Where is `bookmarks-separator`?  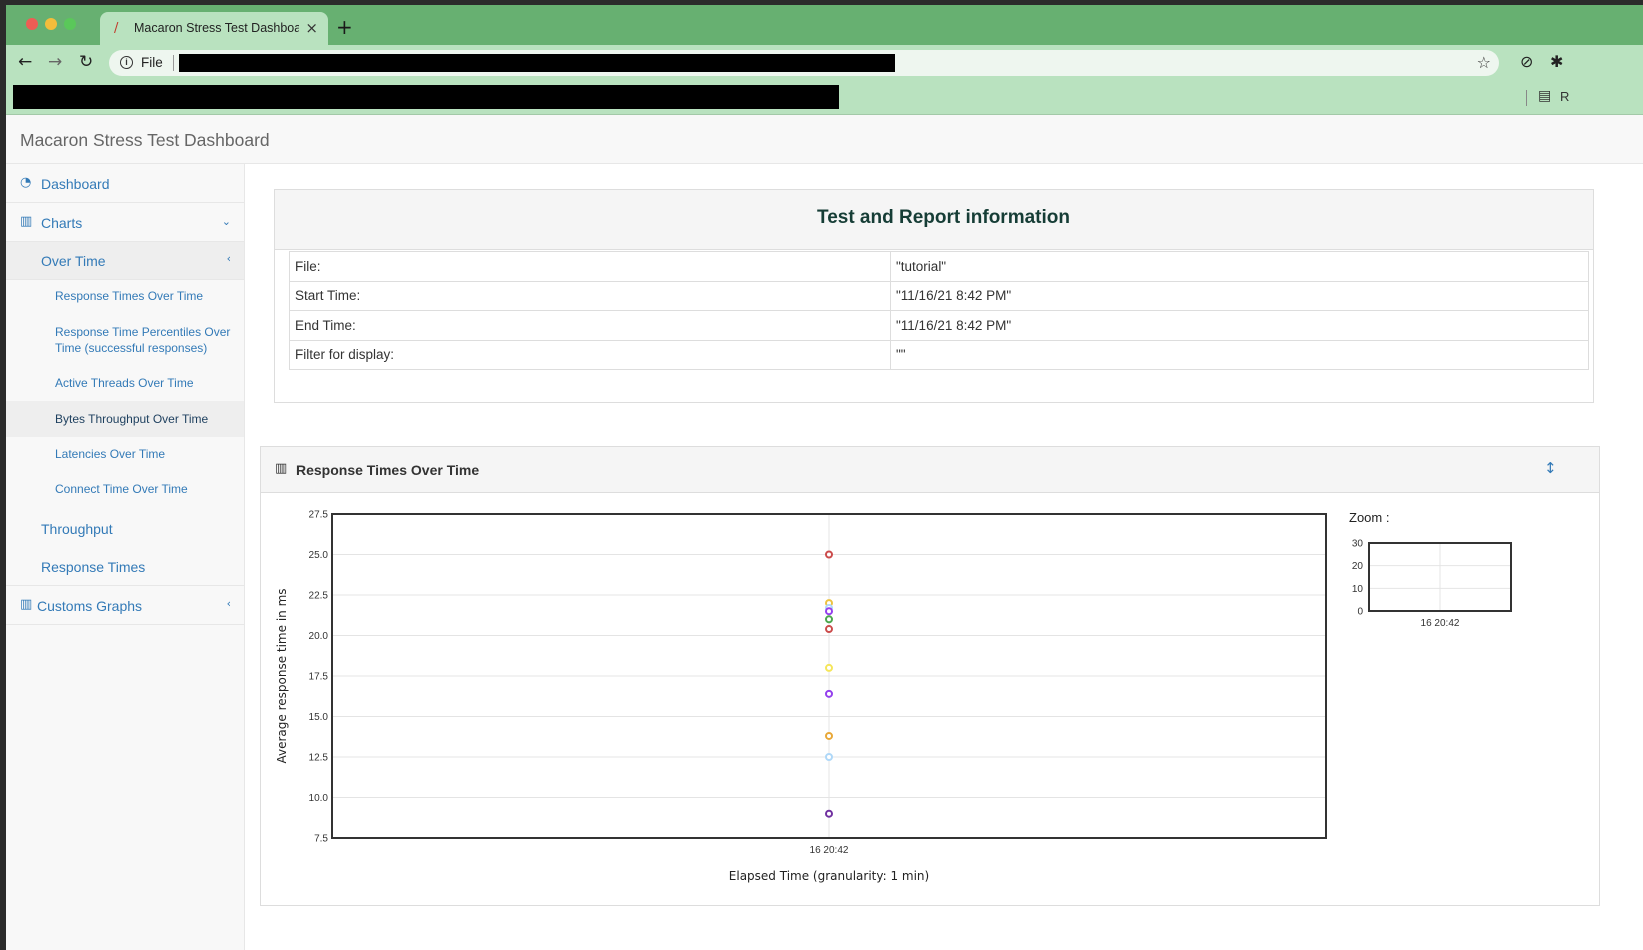
bookmarks-separator is located at coordinates (1526, 98).